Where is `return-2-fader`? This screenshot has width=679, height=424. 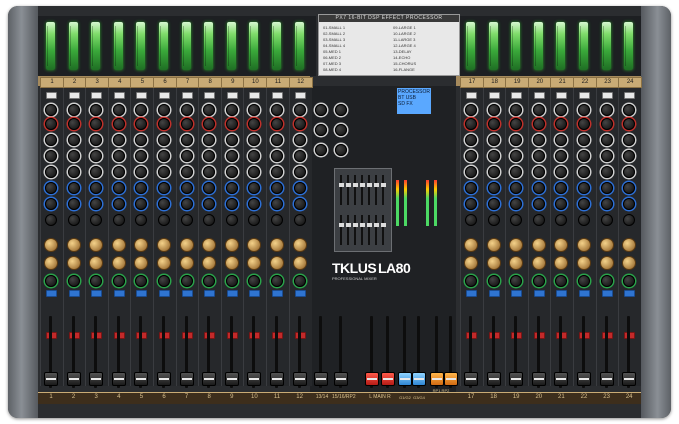
return-2-fader is located at coordinates (451, 379).